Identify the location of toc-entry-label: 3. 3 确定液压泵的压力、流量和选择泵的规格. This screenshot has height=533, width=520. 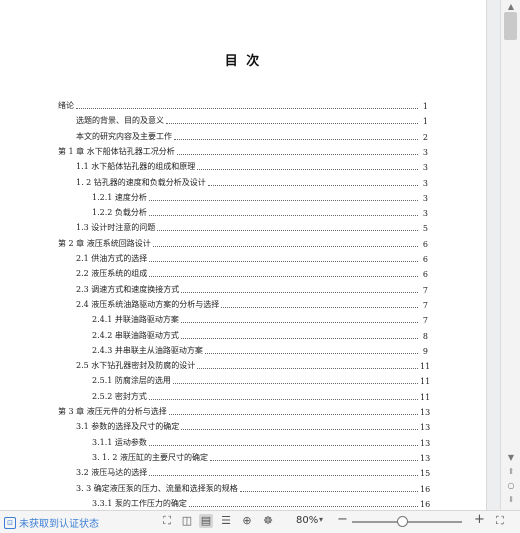
(157, 488).